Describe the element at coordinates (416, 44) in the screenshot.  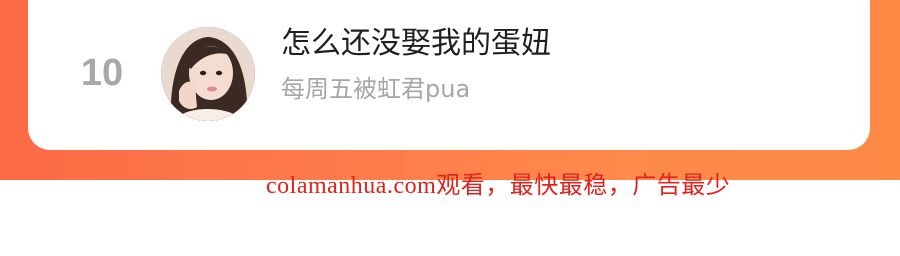
I see `comic-title: 怎么还没娶我的蛋妞` at that location.